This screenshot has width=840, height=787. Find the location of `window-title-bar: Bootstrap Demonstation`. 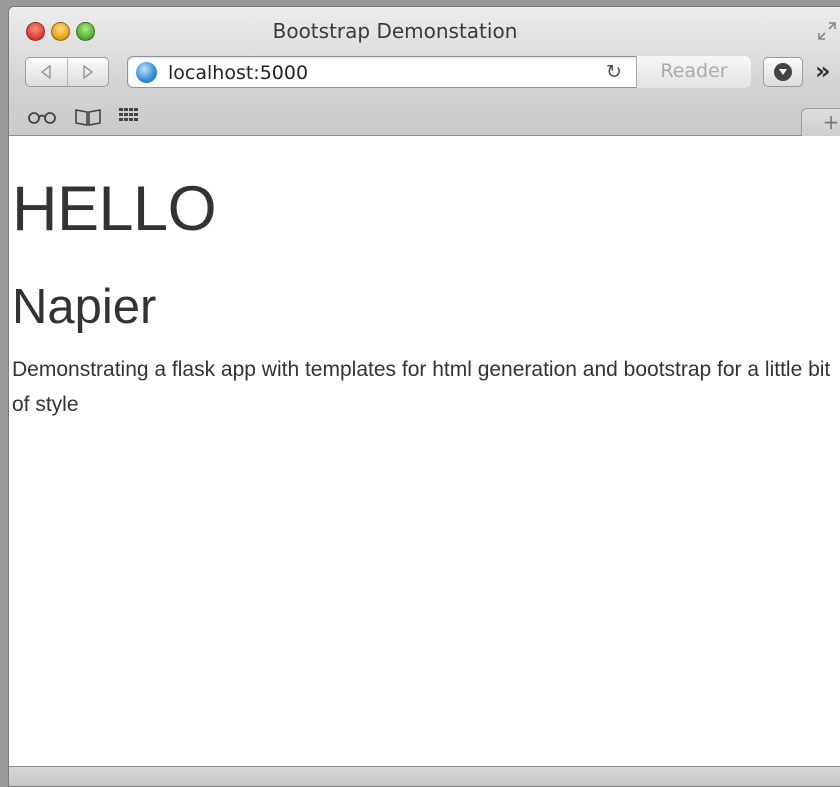

window-title-bar: Bootstrap Demonstation is located at coordinates (424, 31).